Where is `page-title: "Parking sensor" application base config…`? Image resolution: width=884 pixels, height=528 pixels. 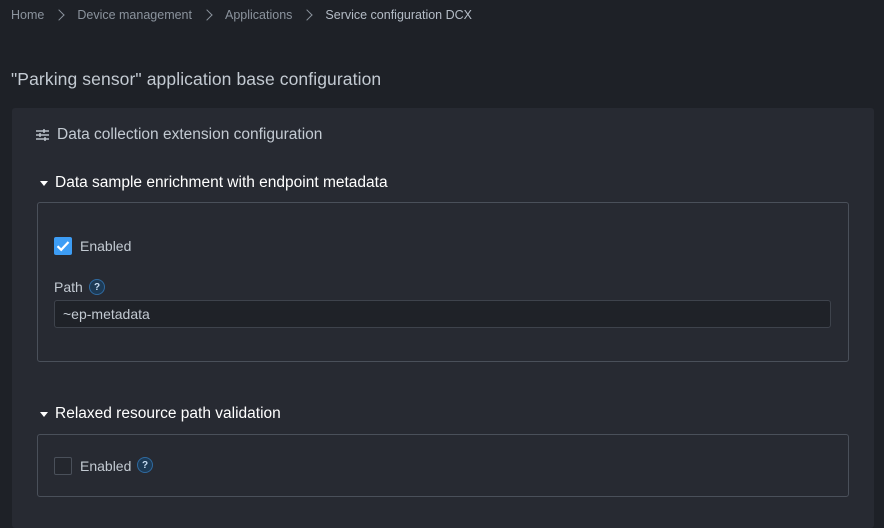
page-title: "Parking sensor" application base config… is located at coordinates (196, 79).